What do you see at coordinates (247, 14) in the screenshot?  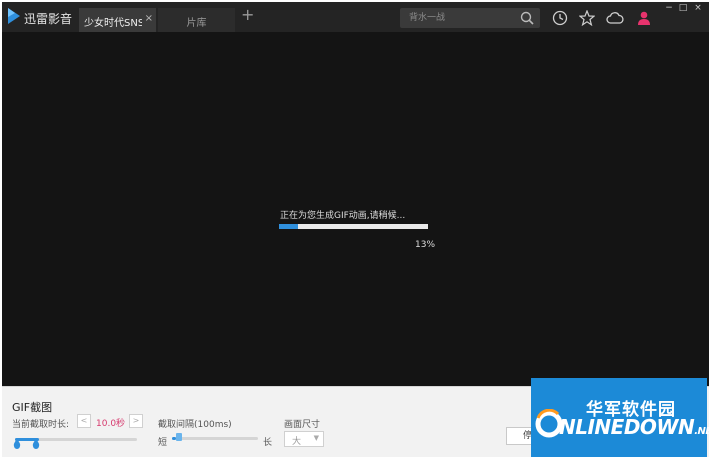 I see `new-tab-icon: +` at bounding box center [247, 14].